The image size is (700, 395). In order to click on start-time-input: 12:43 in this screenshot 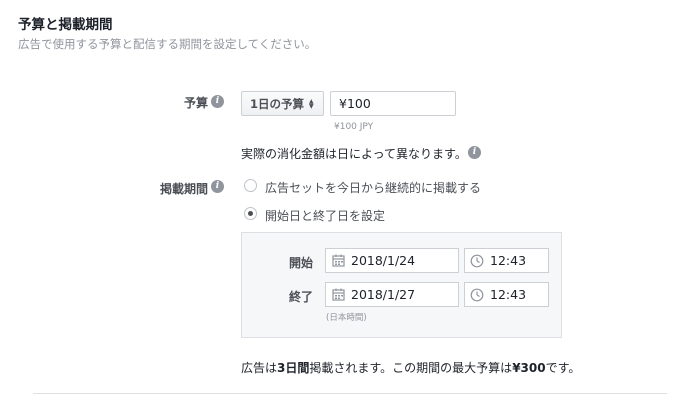, I will do `click(506, 260)`.